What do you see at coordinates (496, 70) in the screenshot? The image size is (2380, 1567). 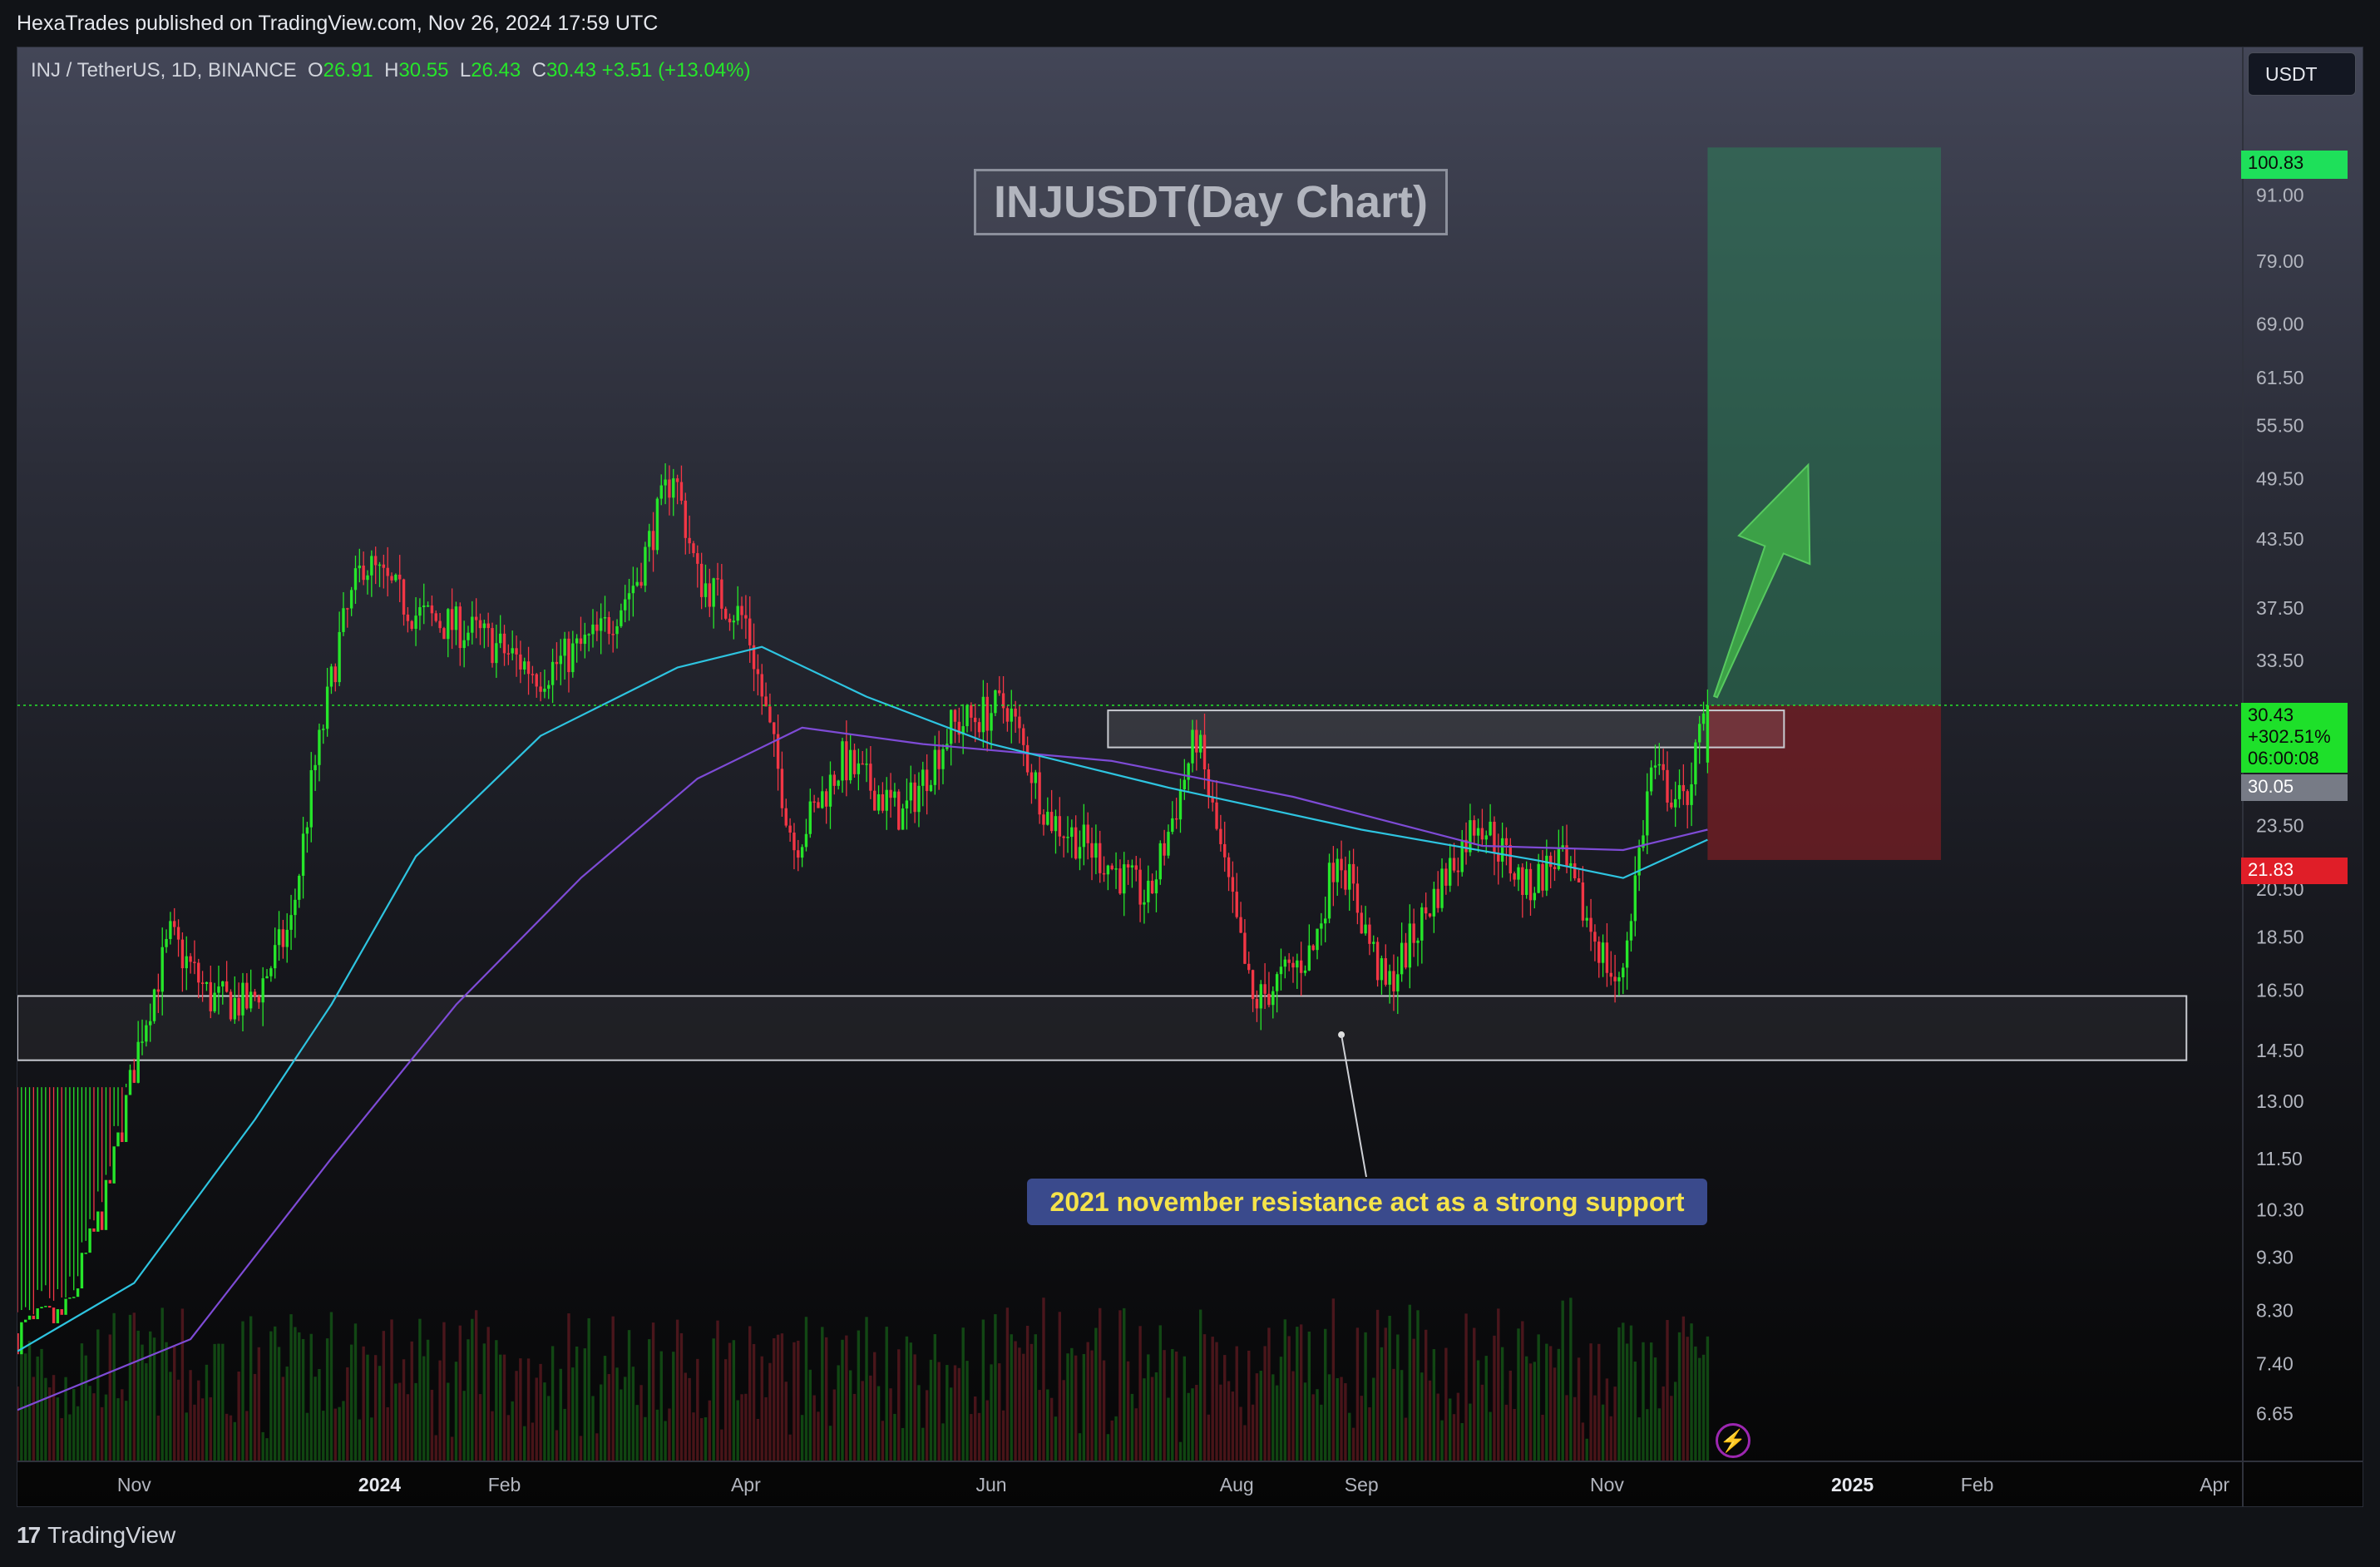 I see `low-value: 26.43` at bounding box center [496, 70].